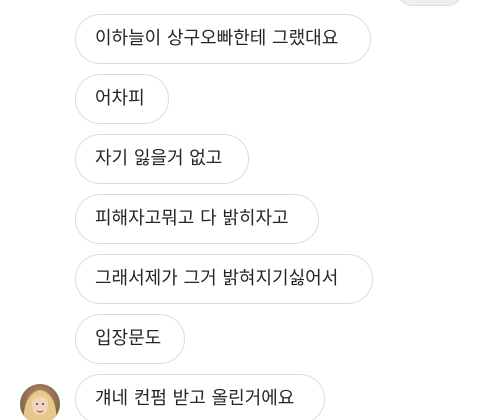 Image resolution: width=480 pixels, height=420 pixels. I want to click on message-text: 어차피, so click(120, 98).